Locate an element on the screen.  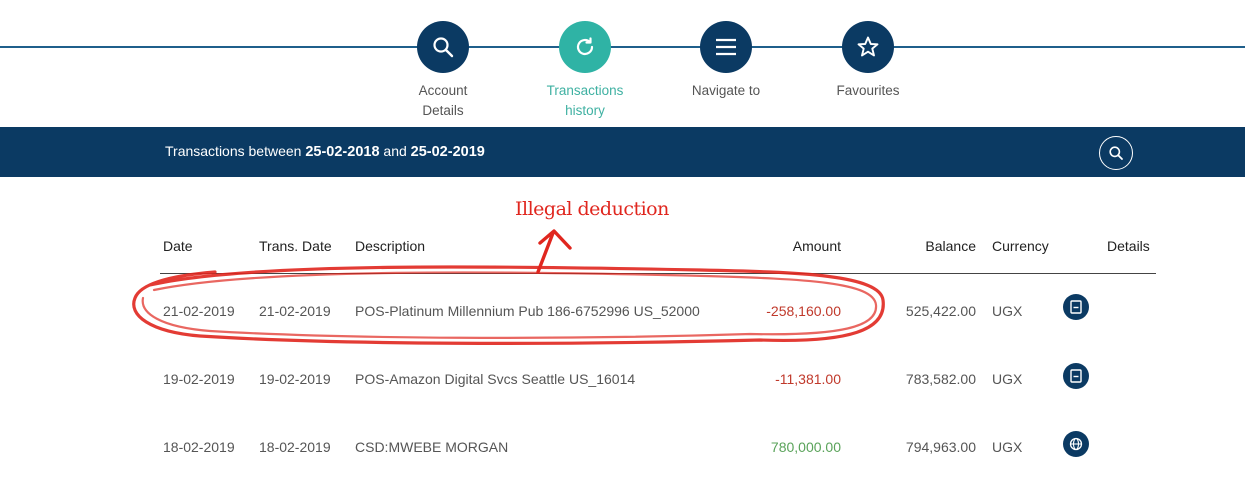
nav-transactions-history: Transactions history is located at coordinates (585, 71).